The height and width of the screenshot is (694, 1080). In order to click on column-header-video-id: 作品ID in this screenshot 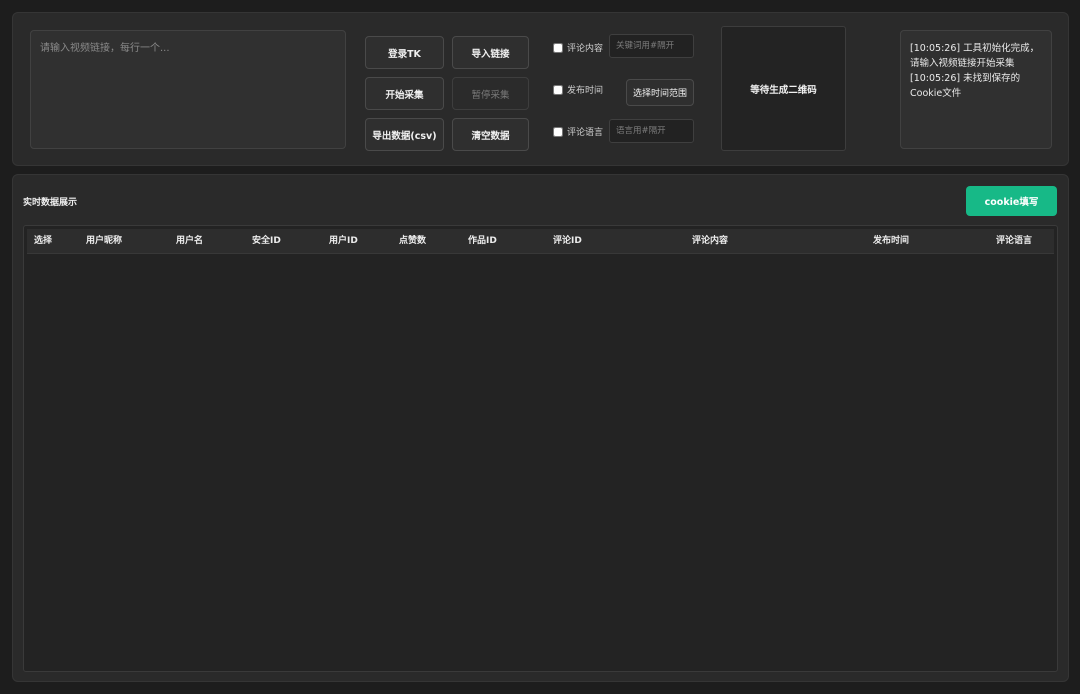, I will do `click(482, 241)`.